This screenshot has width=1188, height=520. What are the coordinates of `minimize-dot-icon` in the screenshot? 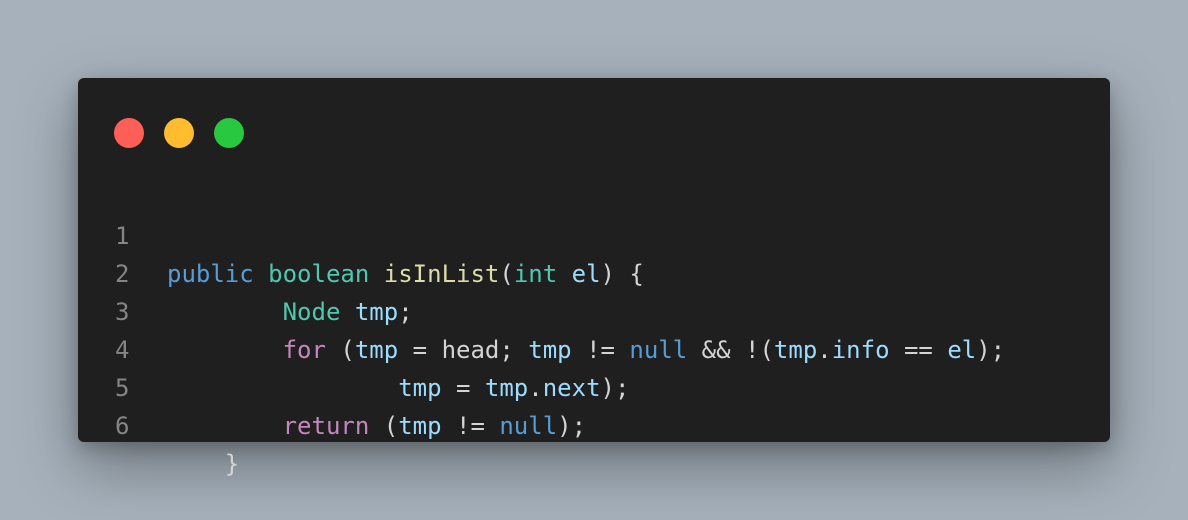 It's located at (179, 133).